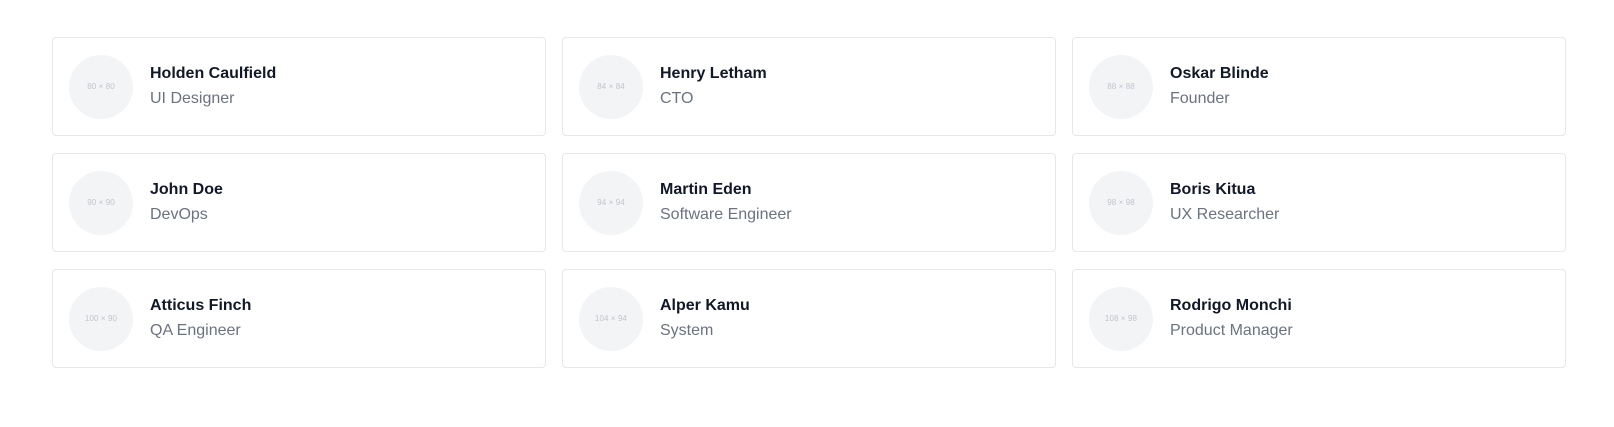 This screenshot has height=427, width=1614. What do you see at coordinates (1213, 189) in the screenshot?
I see `member-name: Boris Kitua` at bounding box center [1213, 189].